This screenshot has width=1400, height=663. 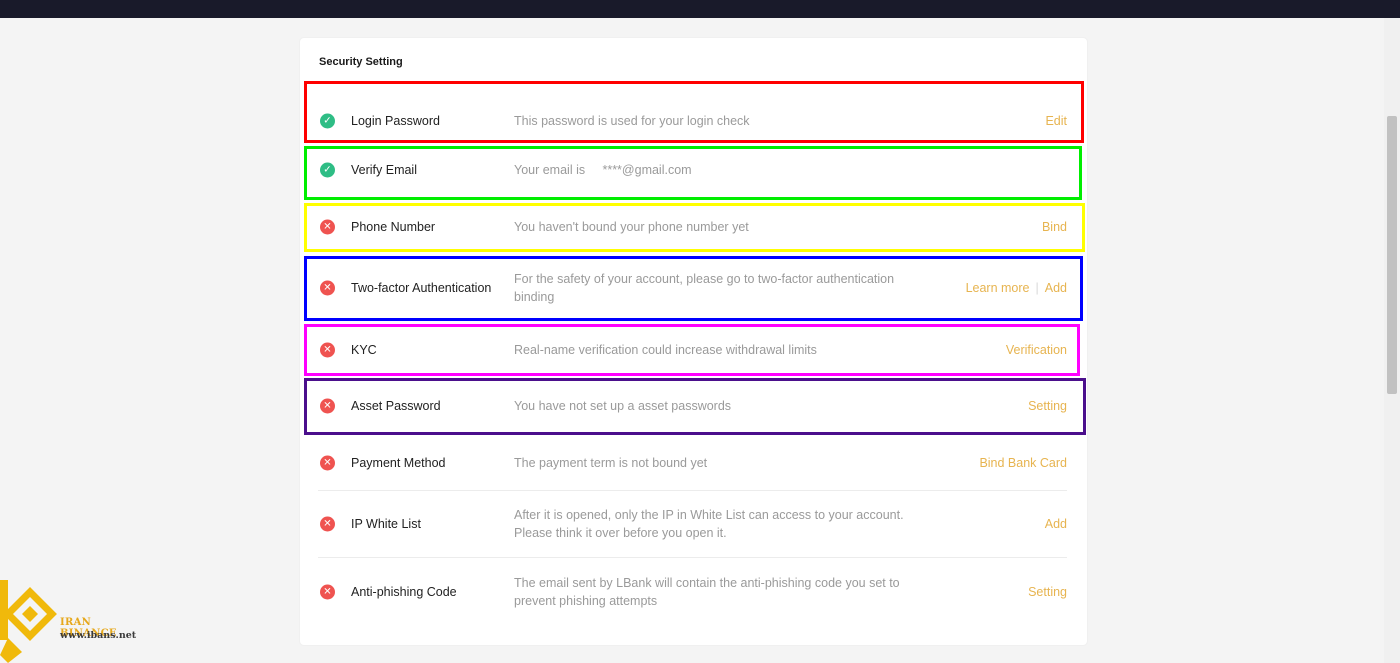 I want to click on highlight-box-verify-email, so click(x=693, y=173).